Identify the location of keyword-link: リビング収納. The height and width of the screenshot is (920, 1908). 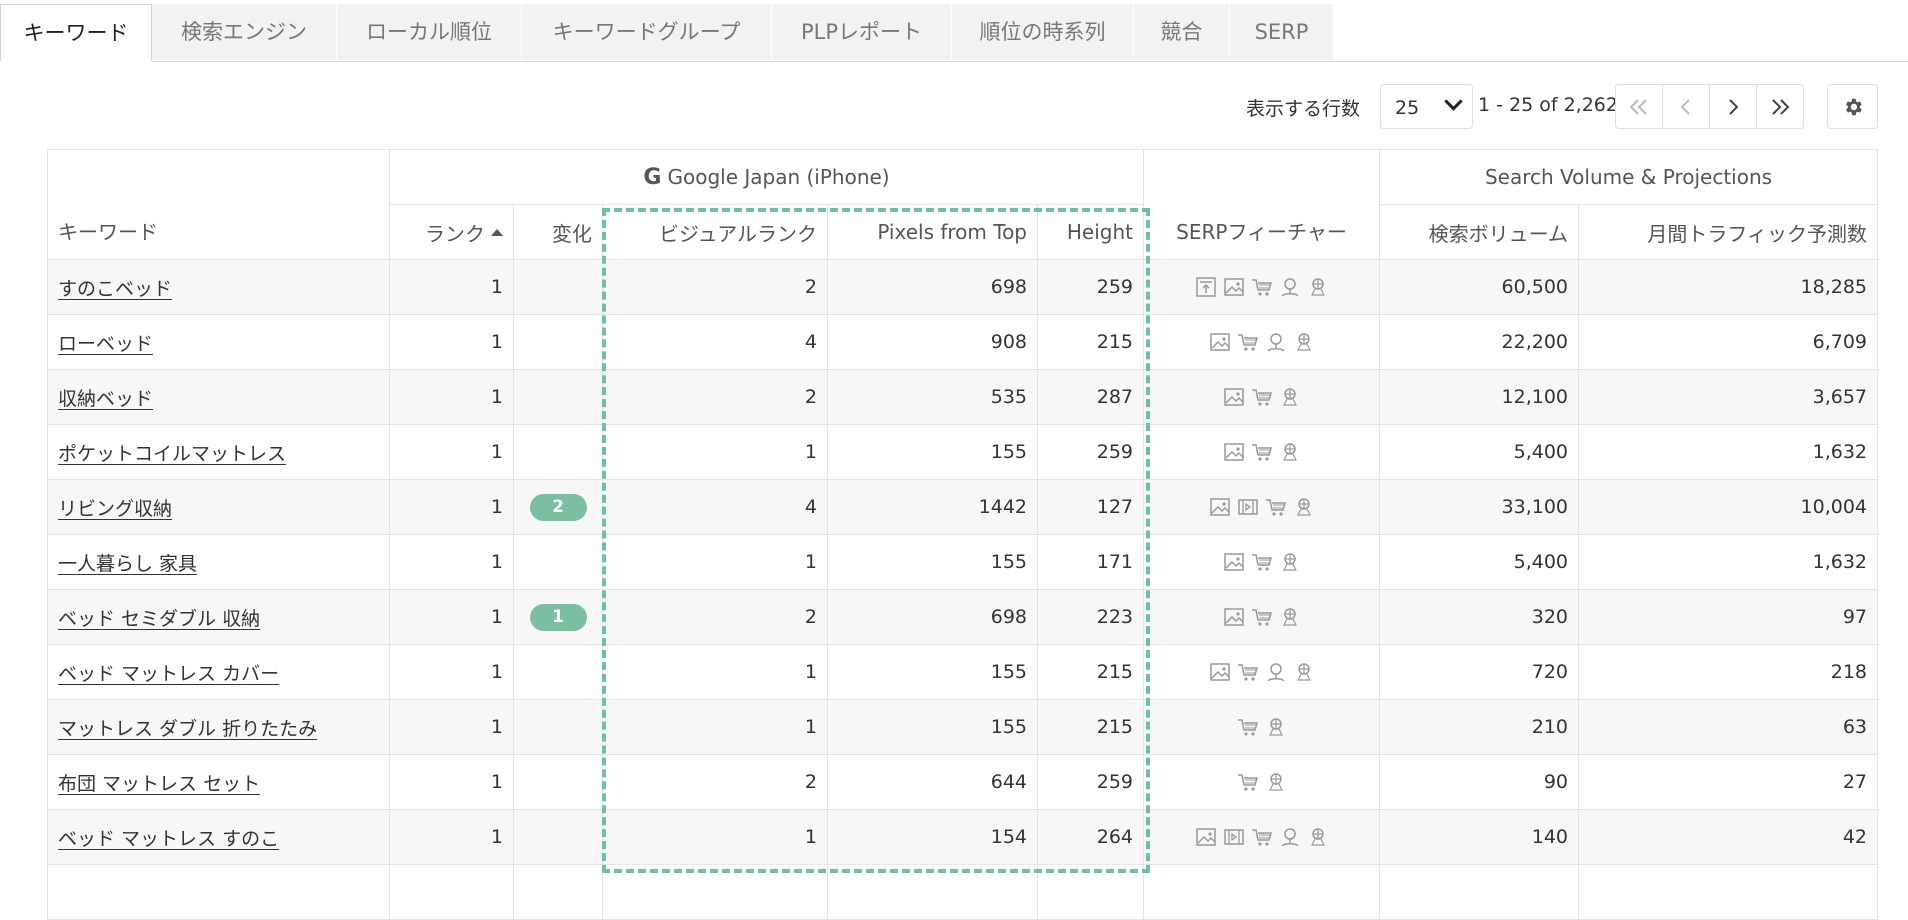
(115, 509).